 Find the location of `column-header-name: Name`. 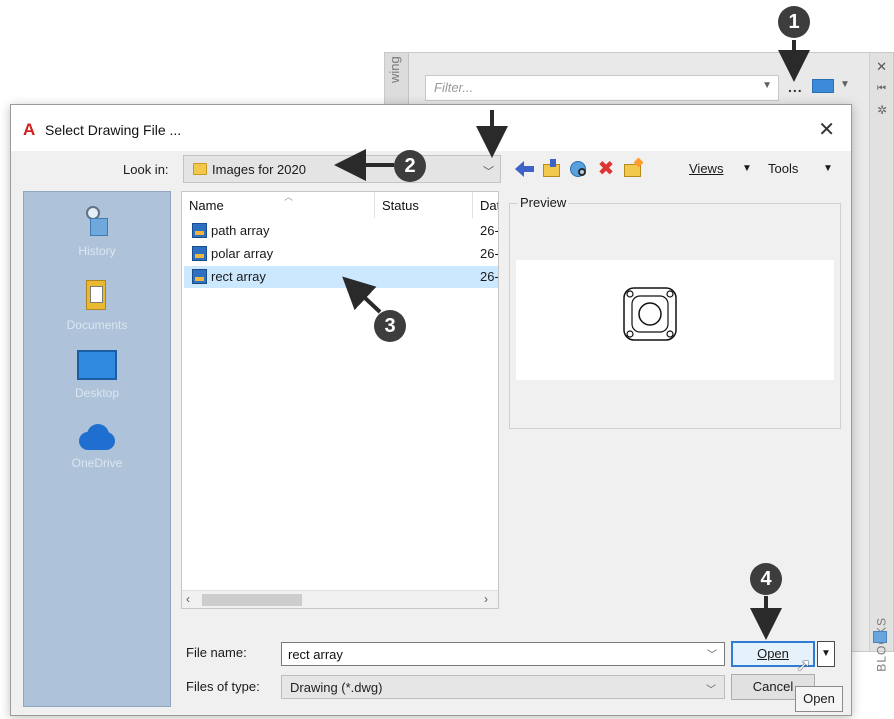

column-header-name: Name is located at coordinates (206, 205).